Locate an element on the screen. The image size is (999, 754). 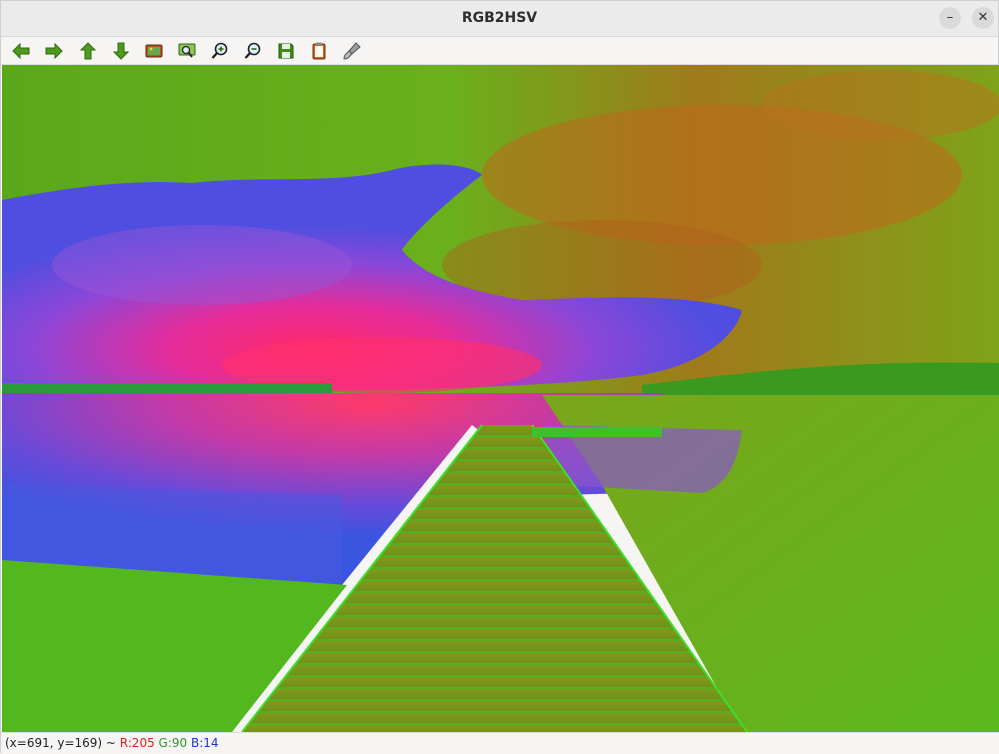
title-bar: RGB2HSV – ✕ is located at coordinates (499, 19).